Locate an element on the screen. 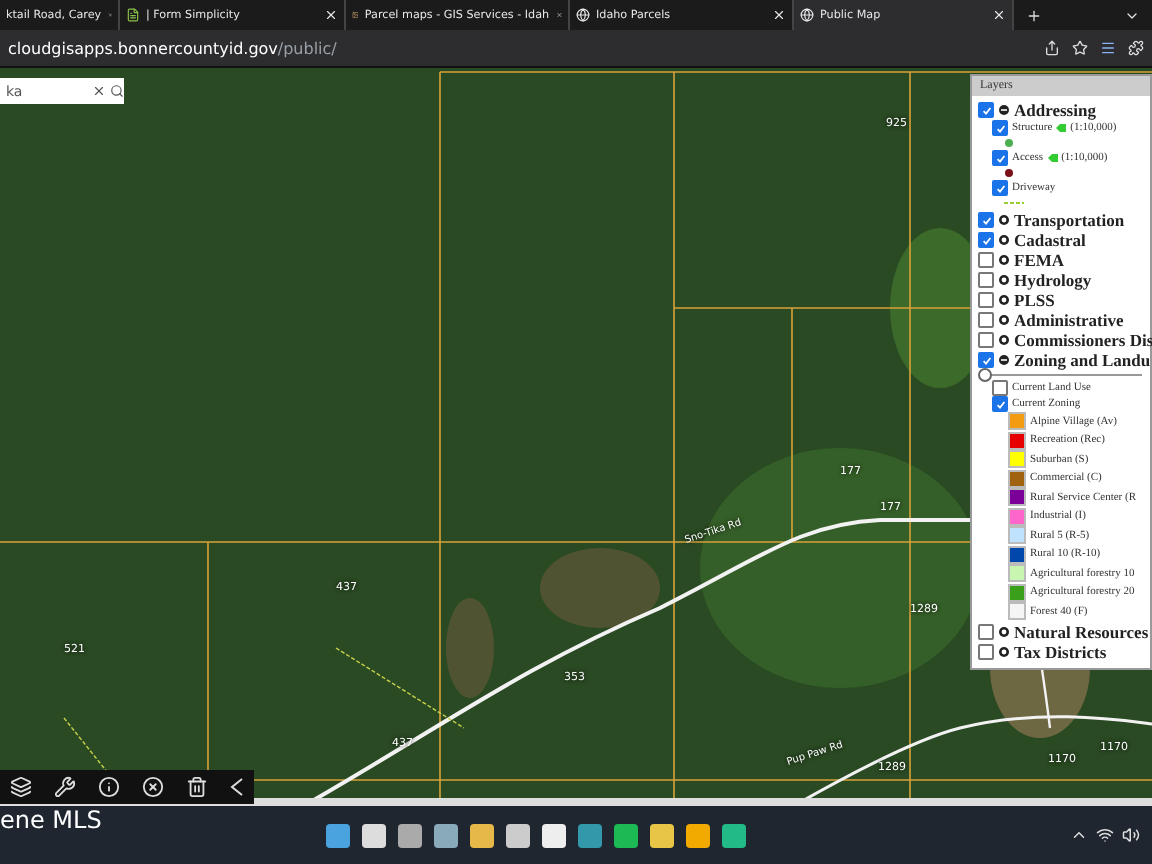 This screenshot has width=1152, height=864. chevron-up-icon is located at coordinates (1079, 835).